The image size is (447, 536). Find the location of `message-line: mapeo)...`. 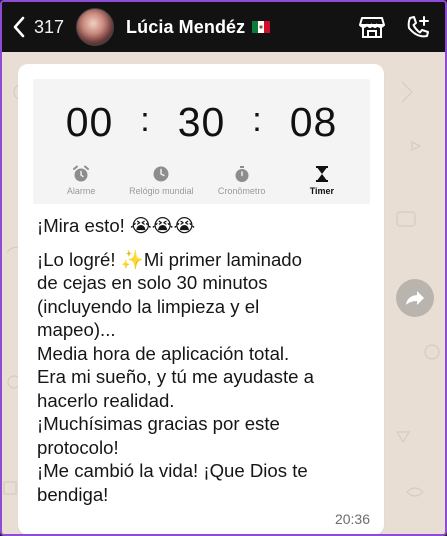

message-line: mapeo)... is located at coordinates (76, 329).